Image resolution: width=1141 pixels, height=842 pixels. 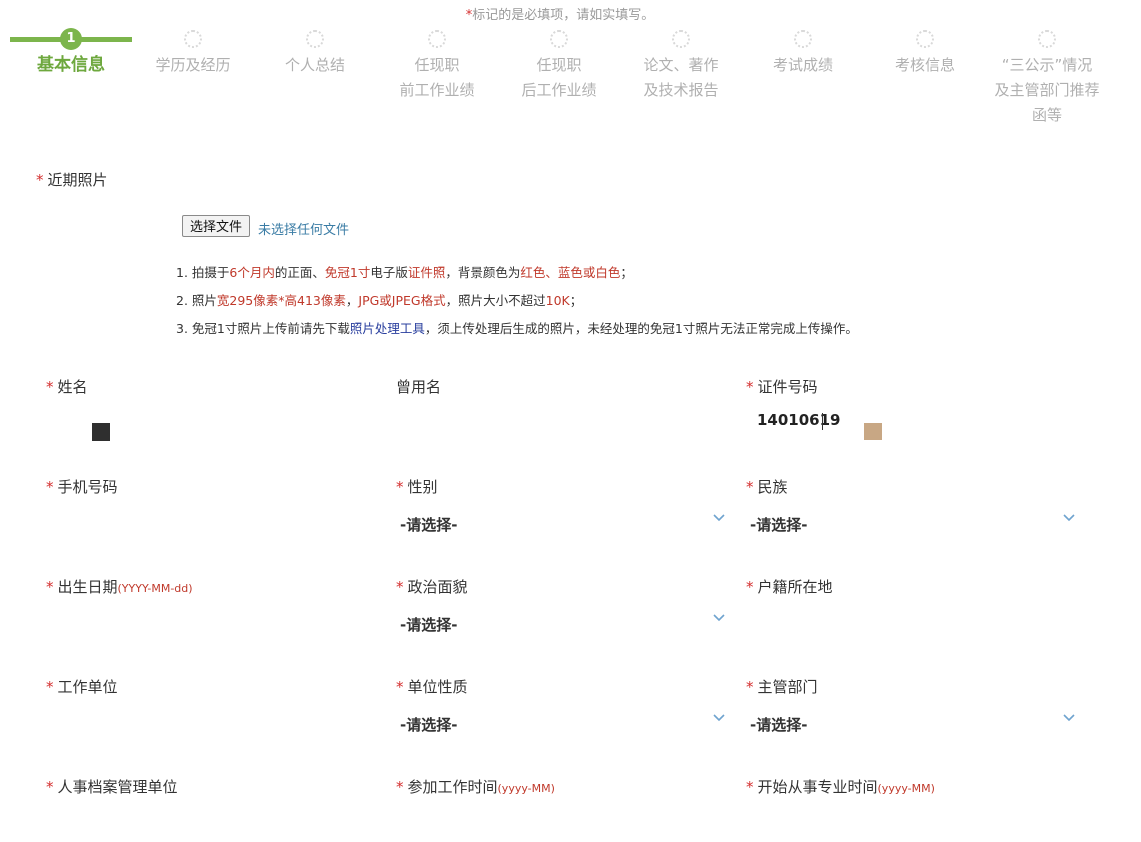 What do you see at coordinates (196, 727) in the screenshot?
I see `employer-input` at bounding box center [196, 727].